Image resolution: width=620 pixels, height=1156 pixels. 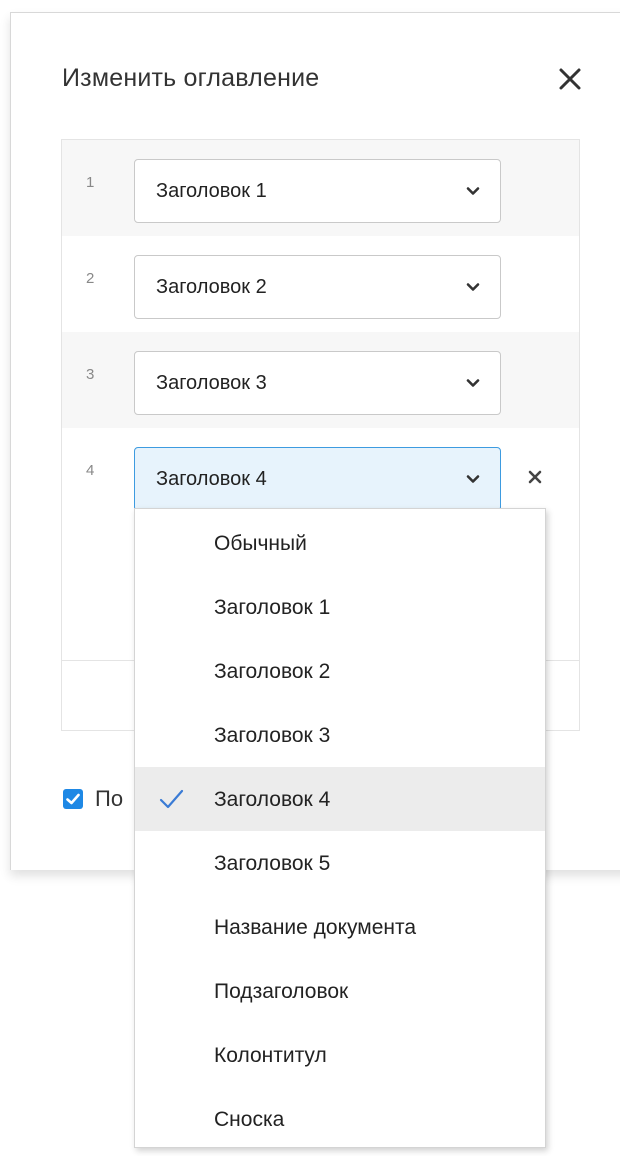 I want to click on dialog-title: Изменить оглавление, so click(x=191, y=78).